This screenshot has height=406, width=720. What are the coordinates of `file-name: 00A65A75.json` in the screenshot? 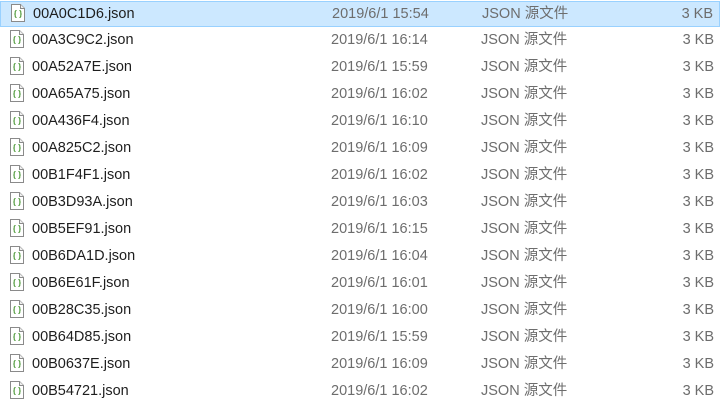 It's located at (81, 94).